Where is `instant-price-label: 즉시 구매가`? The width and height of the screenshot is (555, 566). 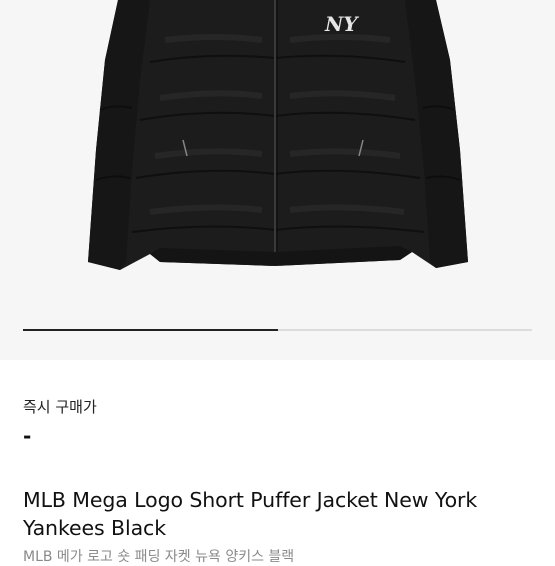 instant-price-label: 즉시 구매가 is located at coordinates (60, 407).